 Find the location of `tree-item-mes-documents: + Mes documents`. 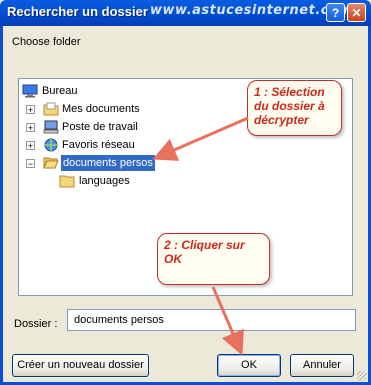

tree-item-mes-documents: + Mes documents is located at coordinates (96, 109).